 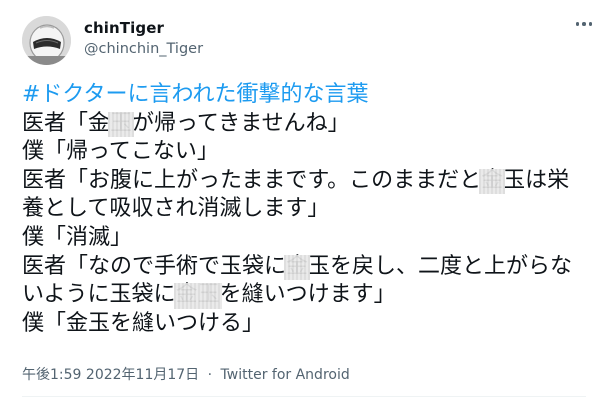 I want to click on tweet-date: 2022年11月17日, so click(x=142, y=375).